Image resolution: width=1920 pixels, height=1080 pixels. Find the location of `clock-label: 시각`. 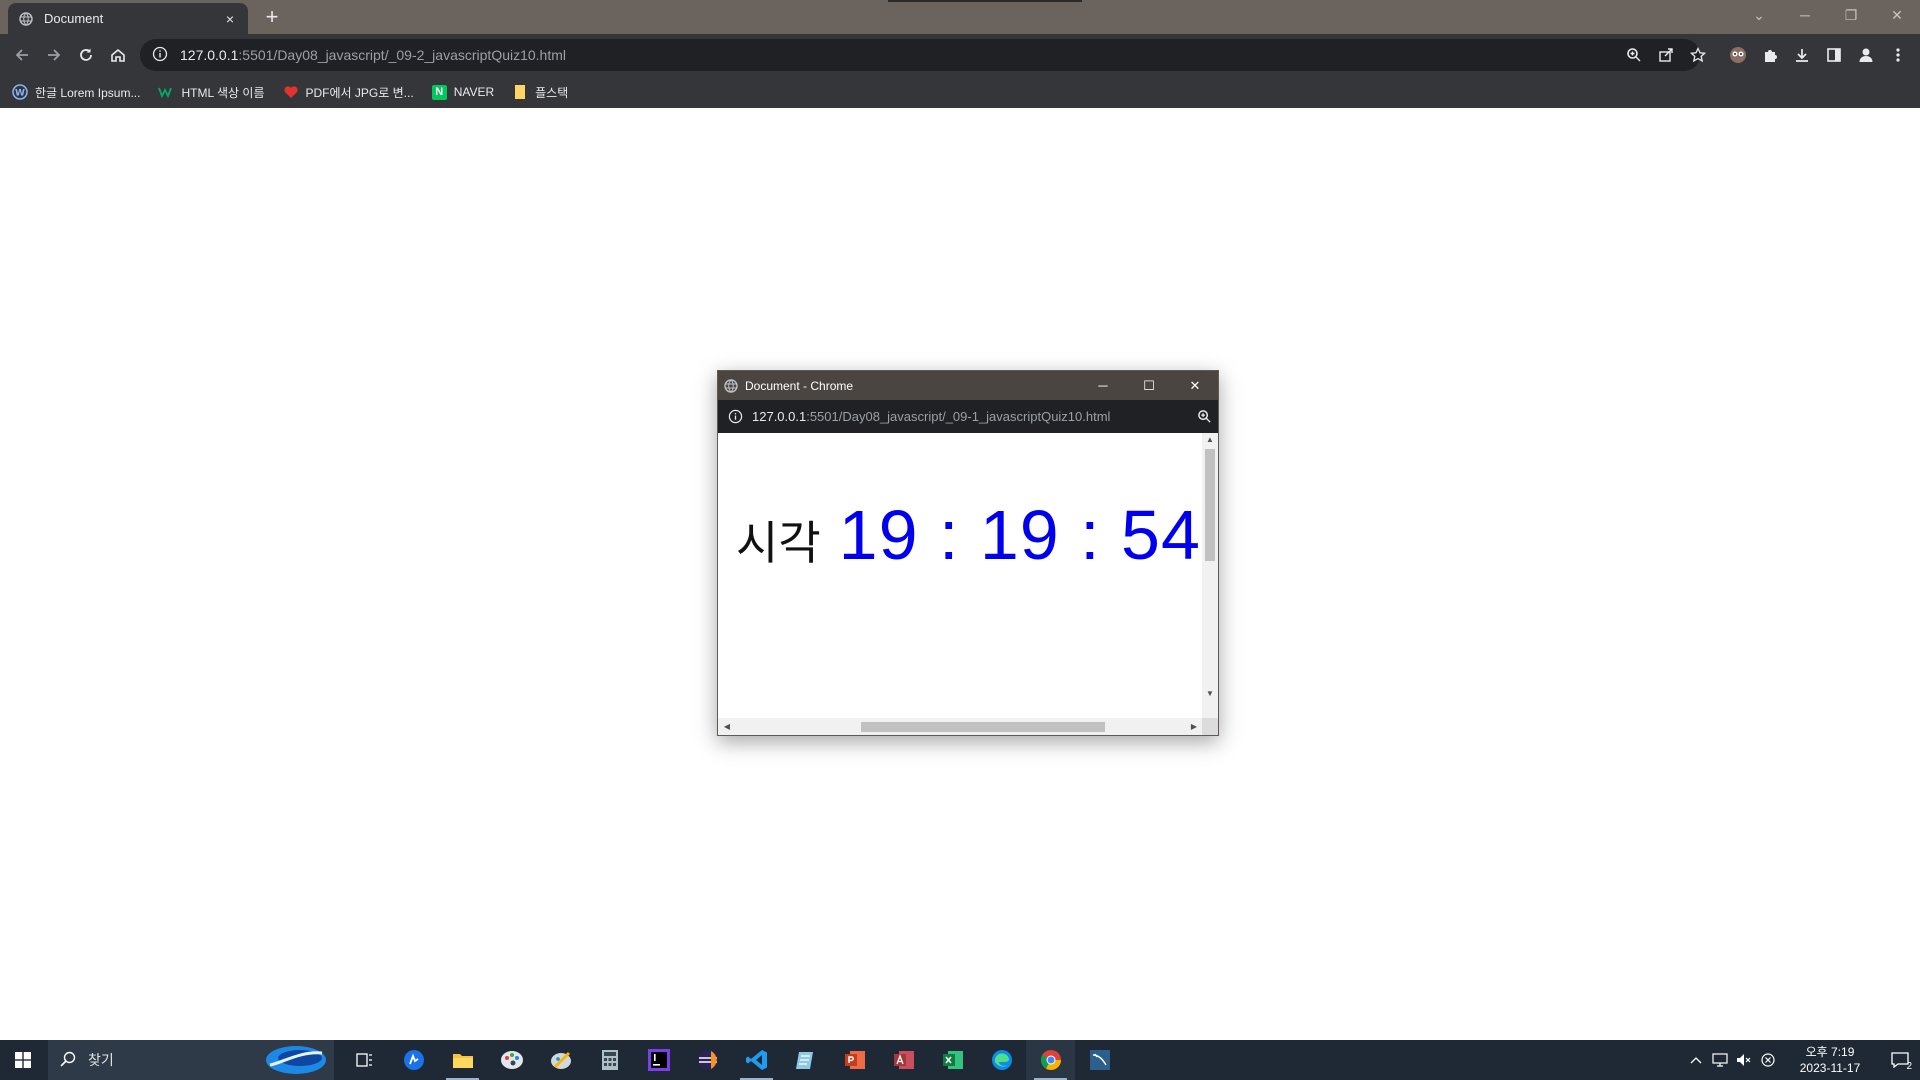

clock-label: 시각 is located at coordinates (778, 543).